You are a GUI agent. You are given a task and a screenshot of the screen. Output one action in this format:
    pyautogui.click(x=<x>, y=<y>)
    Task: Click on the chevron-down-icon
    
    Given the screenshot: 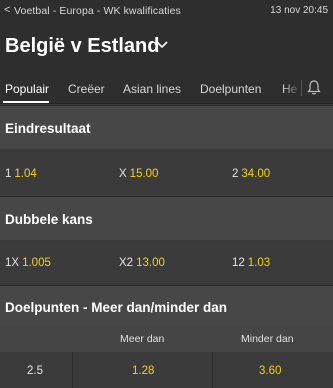 What is the action you would take?
    pyautogui.click(x=162, y=45)
    